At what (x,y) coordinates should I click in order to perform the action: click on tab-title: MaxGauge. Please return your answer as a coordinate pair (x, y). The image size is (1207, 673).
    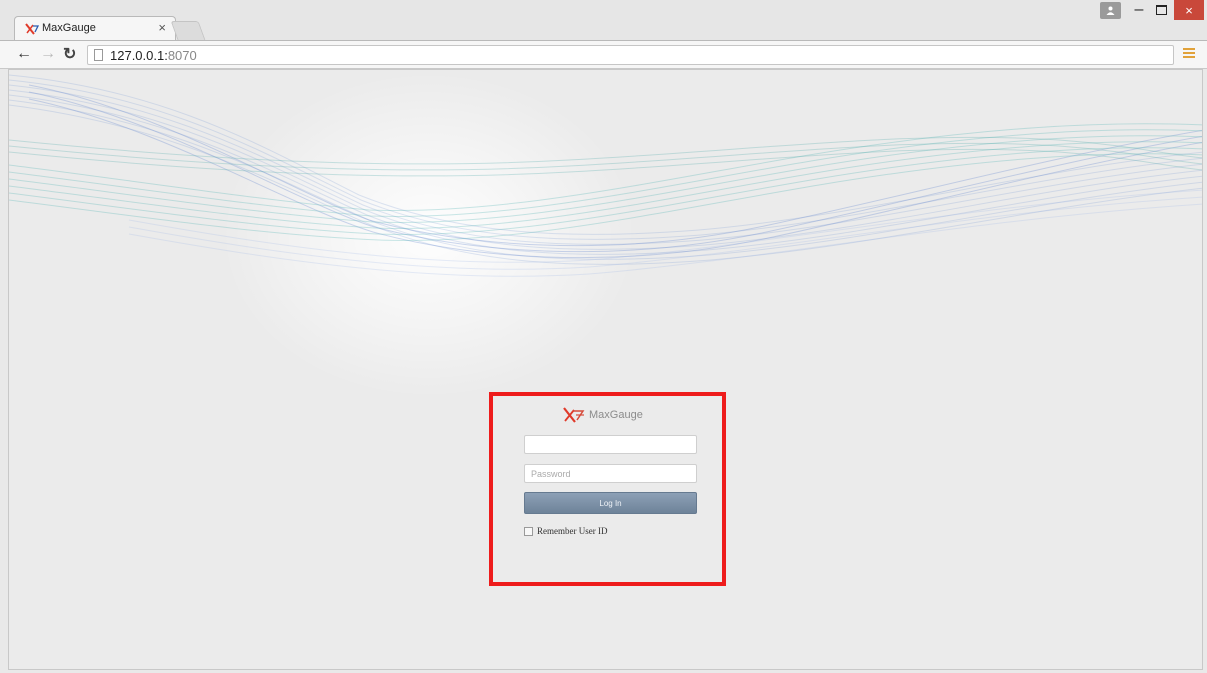
    Looking at the image, I should click on (69, 28).